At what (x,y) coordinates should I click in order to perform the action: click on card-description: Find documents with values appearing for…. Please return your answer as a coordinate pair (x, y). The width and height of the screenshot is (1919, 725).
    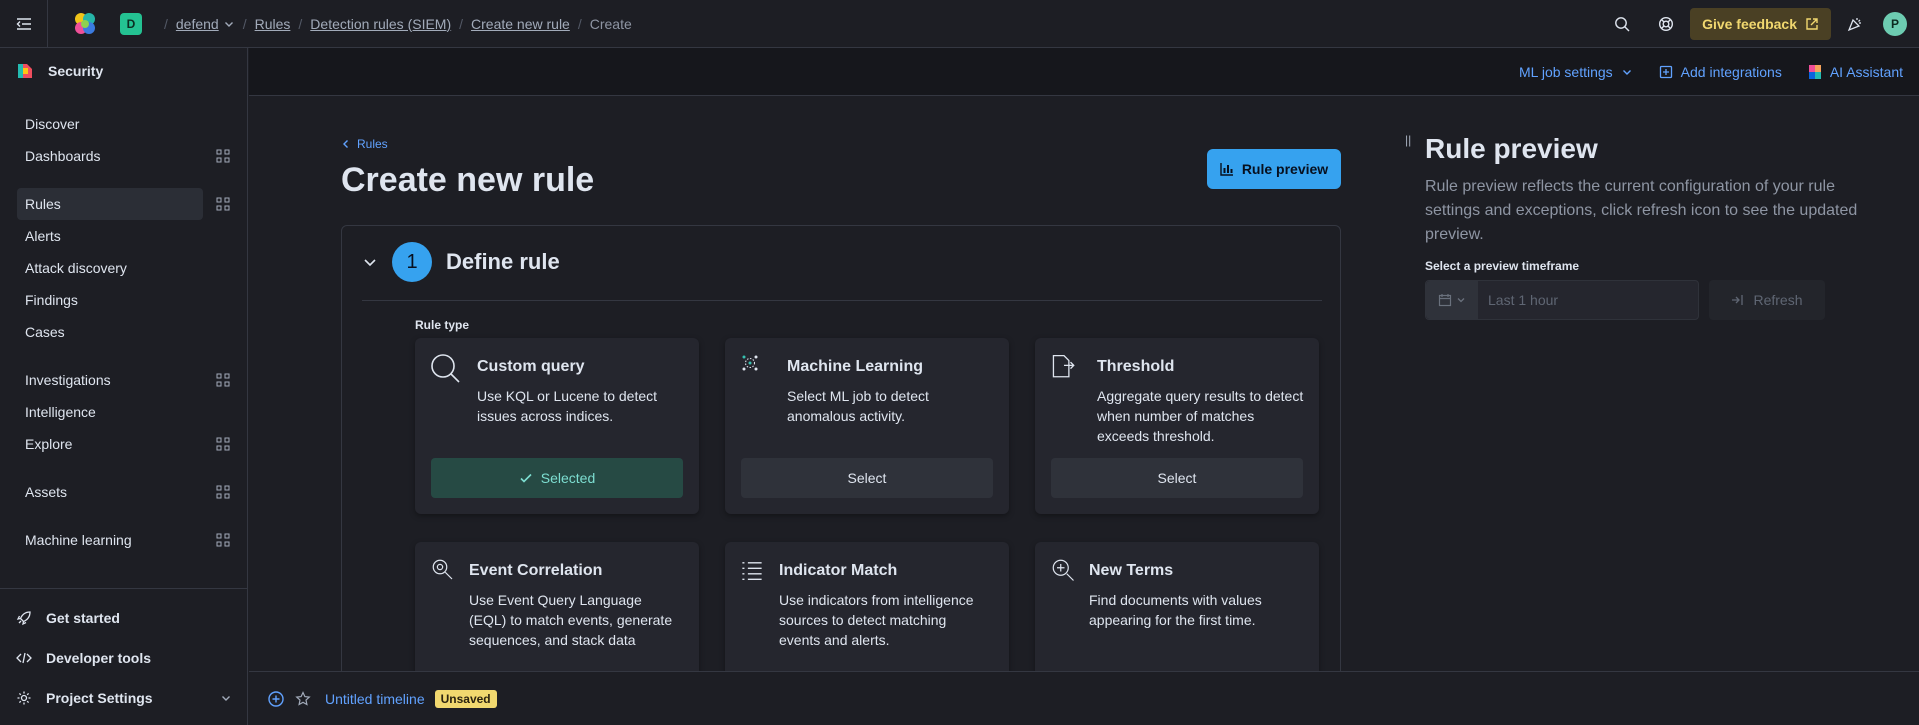
    Looking at the image, I should click on (1175, 610).